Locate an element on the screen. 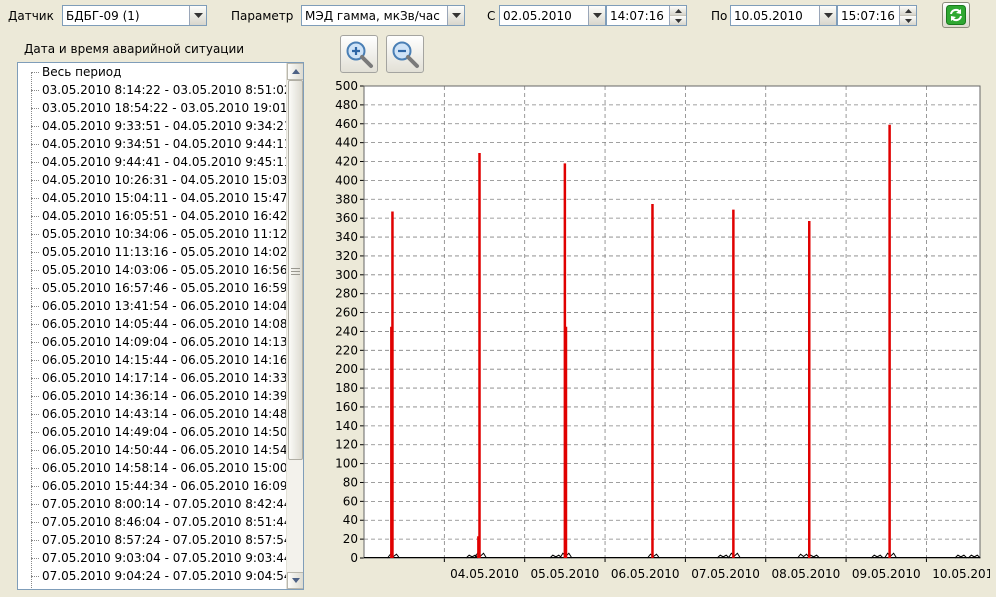 This screenshot has width=996, height=597. list-item: 04.05.2010 9:34:51 - 04.05.2010 9:44:11 is located at coordinates (152, 144).